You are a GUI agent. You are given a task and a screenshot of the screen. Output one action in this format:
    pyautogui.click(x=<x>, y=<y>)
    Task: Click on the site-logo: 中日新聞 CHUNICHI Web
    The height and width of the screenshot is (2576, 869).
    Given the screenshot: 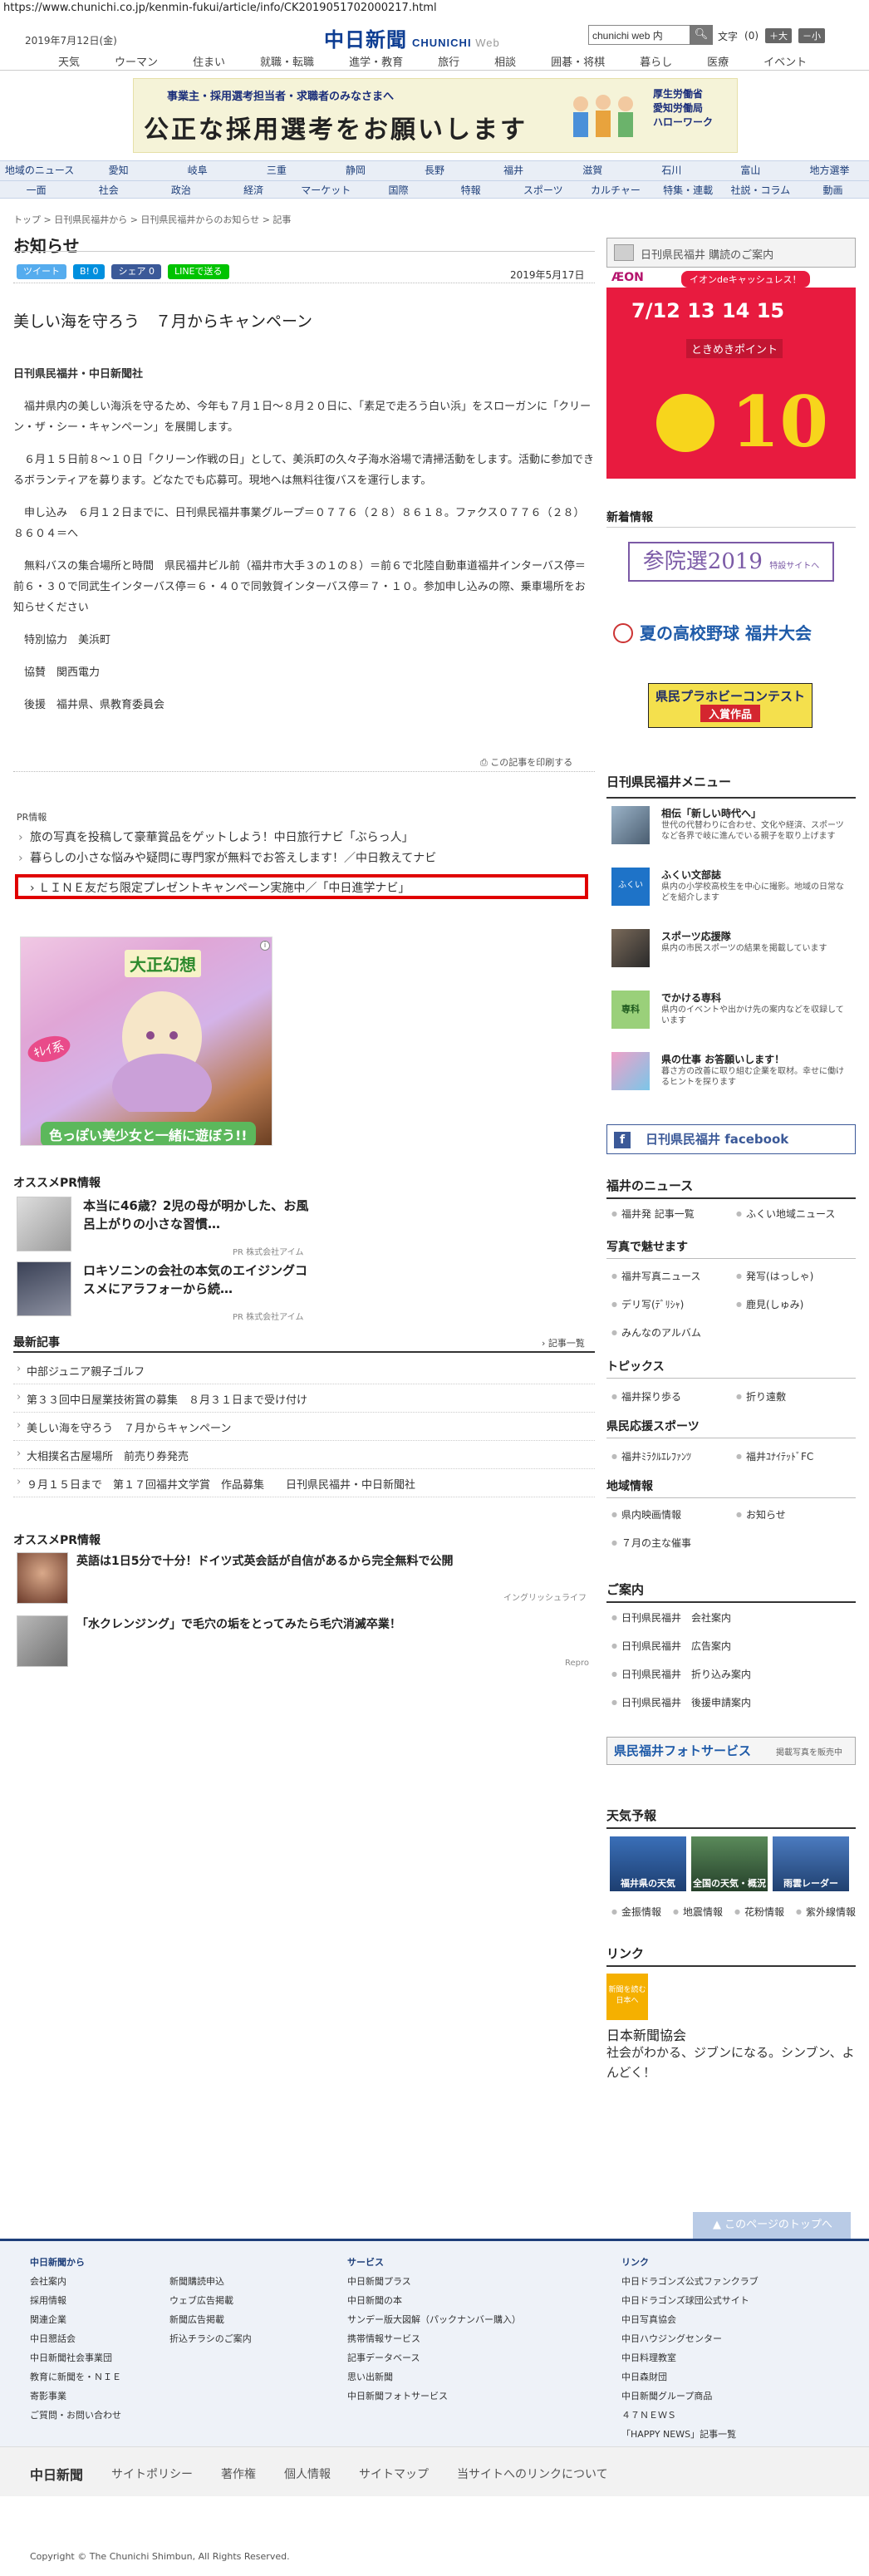 What is the action you would take?
    pyautogui.click(x=412, y=37)
    